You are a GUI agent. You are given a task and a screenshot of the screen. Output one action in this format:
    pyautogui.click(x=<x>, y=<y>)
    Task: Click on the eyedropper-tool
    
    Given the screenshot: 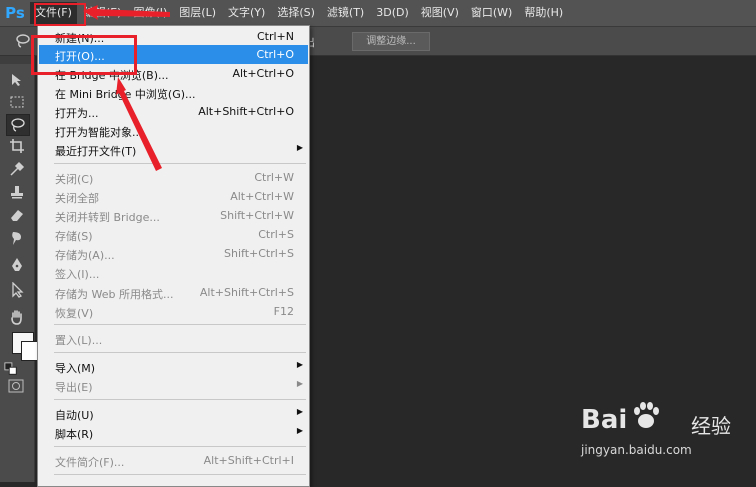 What is the action you would take?
    pyautogui.click(x=17, y=169)
    